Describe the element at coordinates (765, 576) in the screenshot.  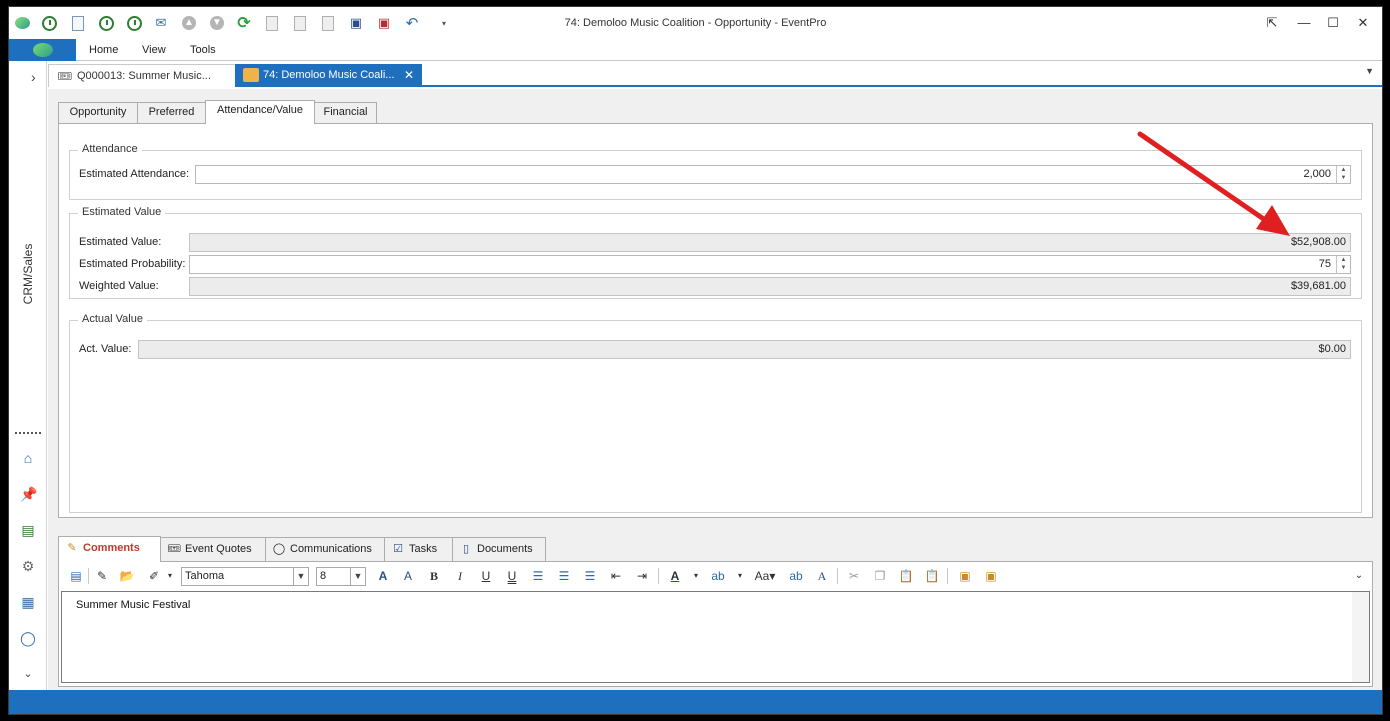
I see `change-case-icon: Aa▾` at that location.